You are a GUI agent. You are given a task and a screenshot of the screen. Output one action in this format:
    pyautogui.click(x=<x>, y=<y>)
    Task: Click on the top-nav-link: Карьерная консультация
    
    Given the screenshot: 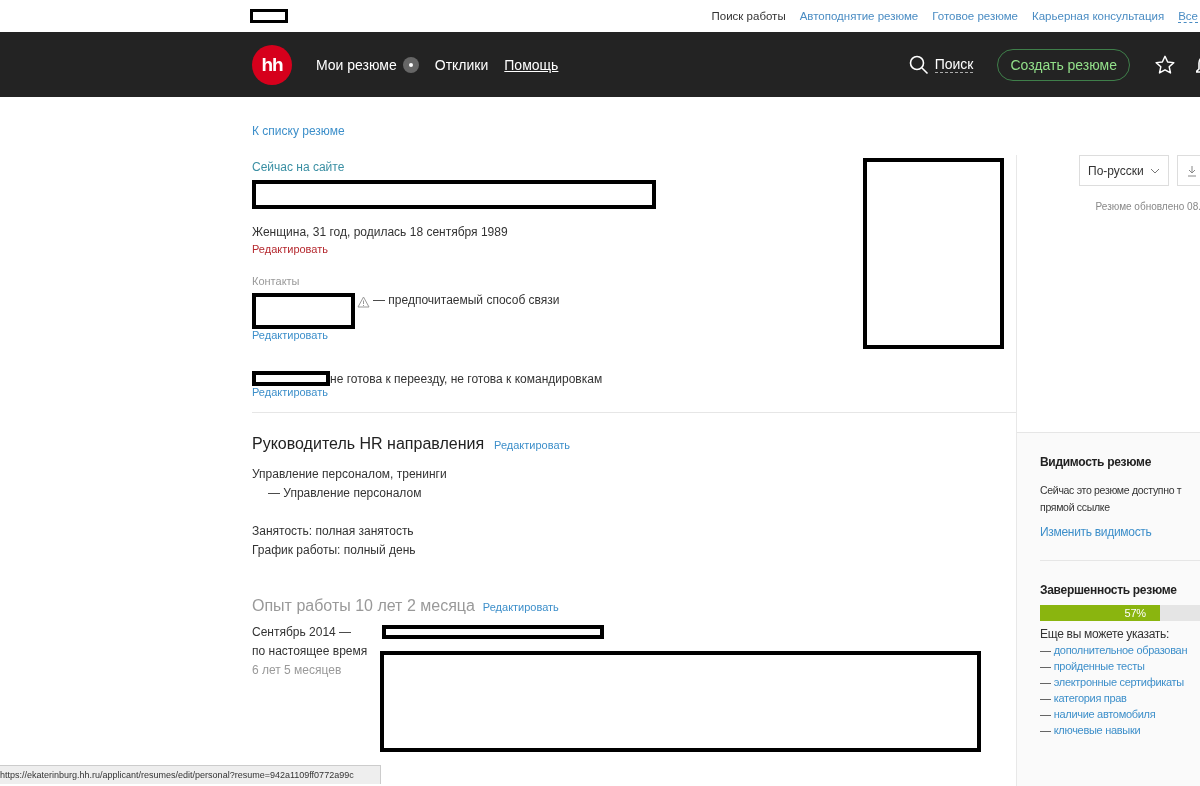 What is the action you would take?
    pyautogui.click(x=1098, y=16)
    